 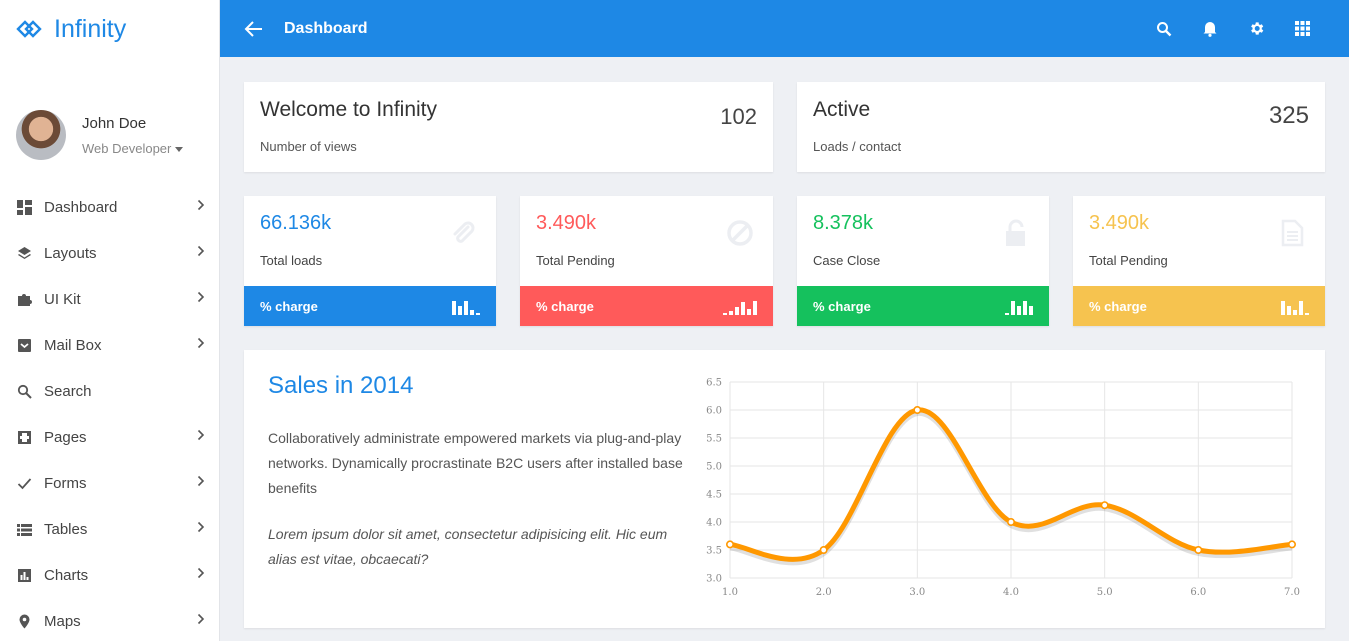 I want to click on apps-grid-icon, so click(x=1302, y=28).